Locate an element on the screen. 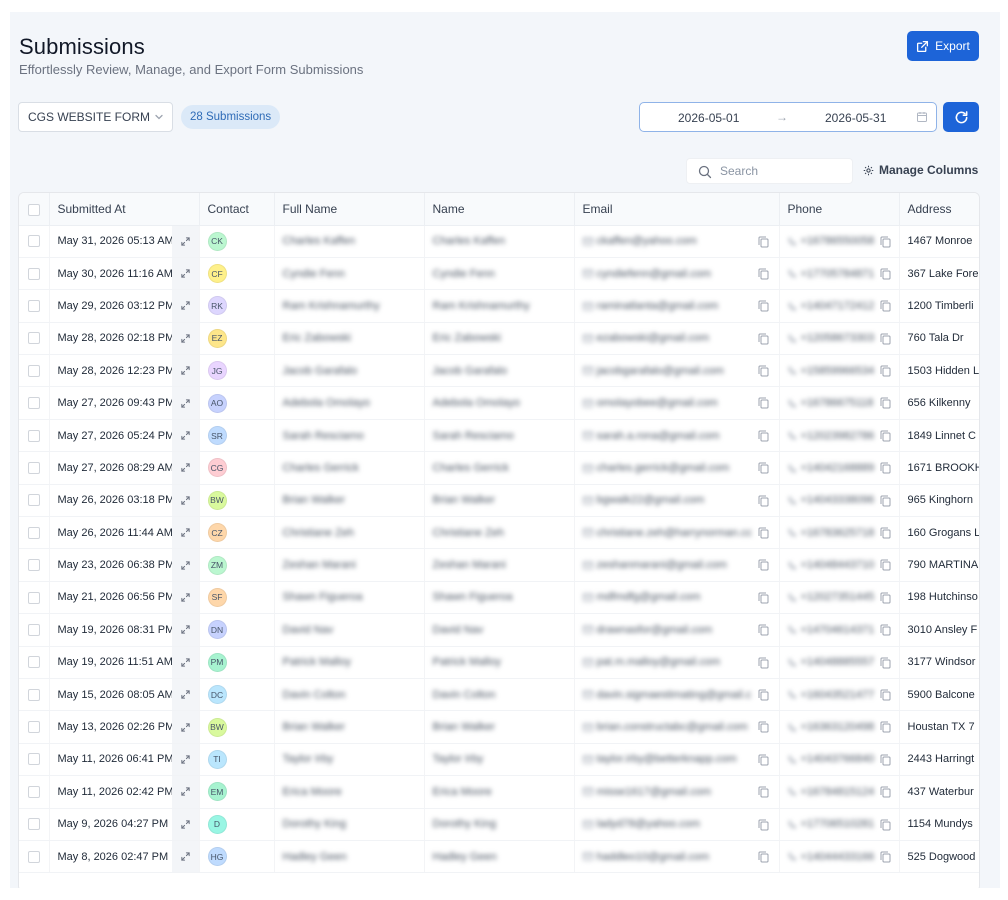 This screenshot has height=900, width=1008. column-header-full-name: Full Name is located at coordinates (348, 209).